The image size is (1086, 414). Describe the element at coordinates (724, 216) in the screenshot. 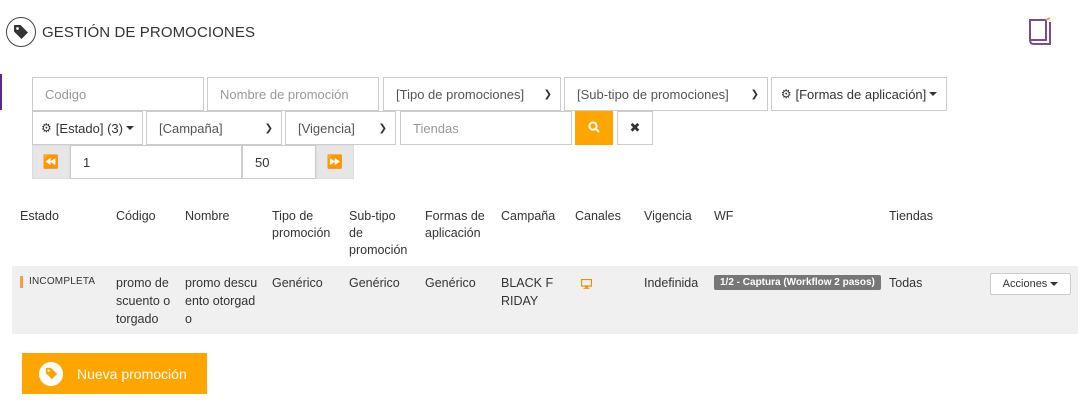

I see `col-wf: WF` at that location.